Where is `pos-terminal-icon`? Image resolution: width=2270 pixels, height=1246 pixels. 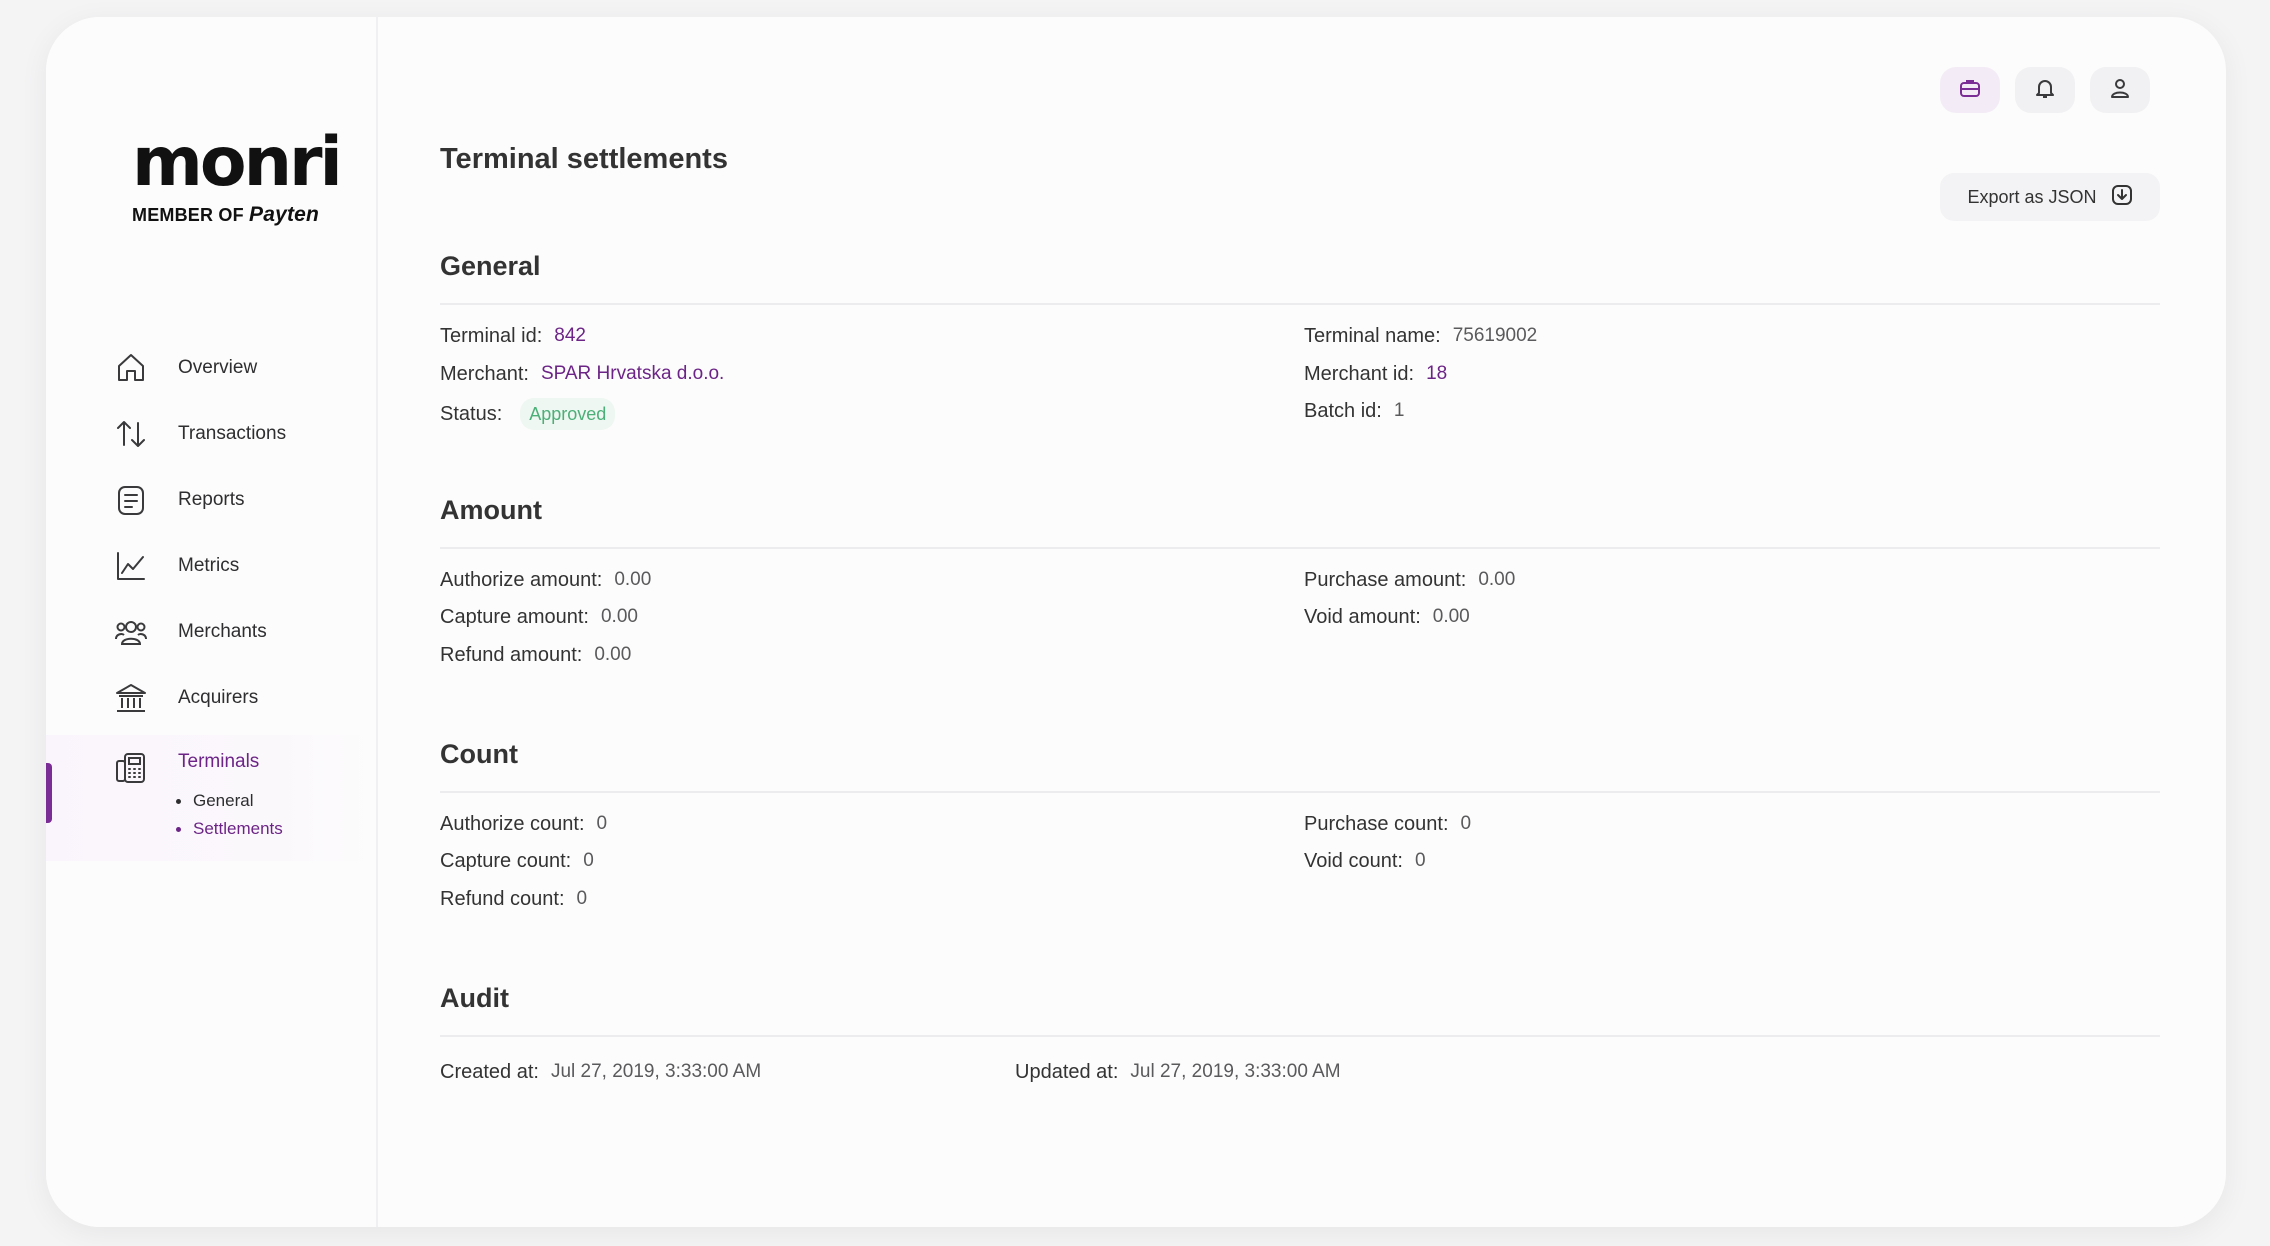
pos-terminal-icon is located at coordinates (131, 768).